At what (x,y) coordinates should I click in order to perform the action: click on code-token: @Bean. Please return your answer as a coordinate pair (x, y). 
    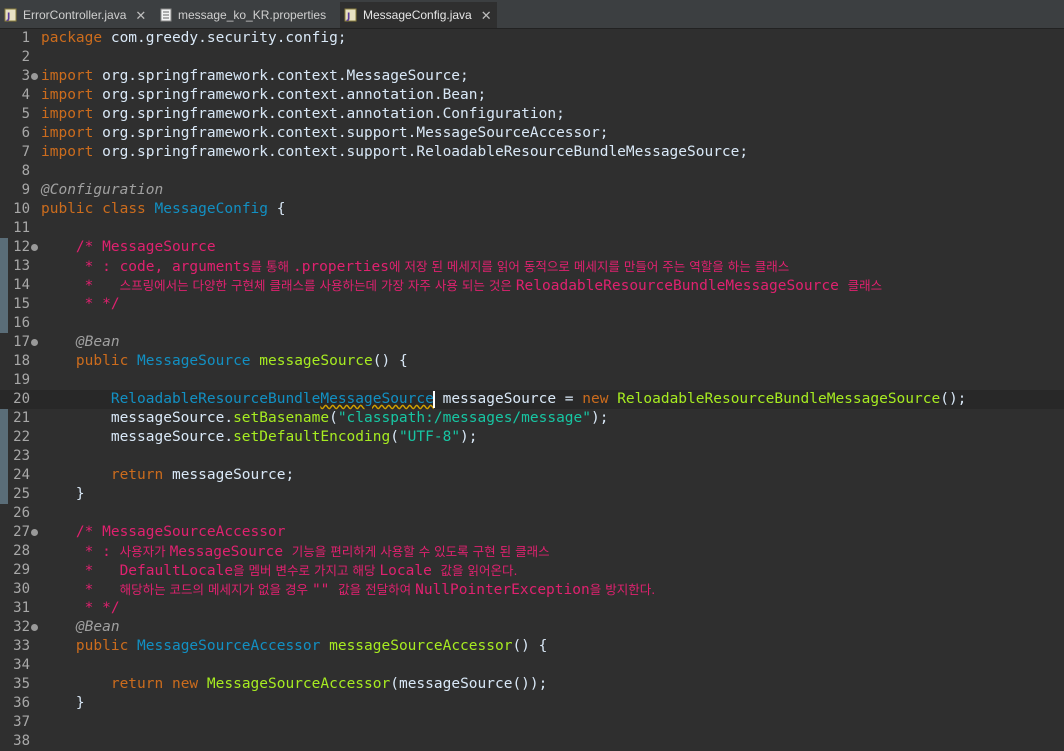
    Looking at the image, I should click on (97, 342).